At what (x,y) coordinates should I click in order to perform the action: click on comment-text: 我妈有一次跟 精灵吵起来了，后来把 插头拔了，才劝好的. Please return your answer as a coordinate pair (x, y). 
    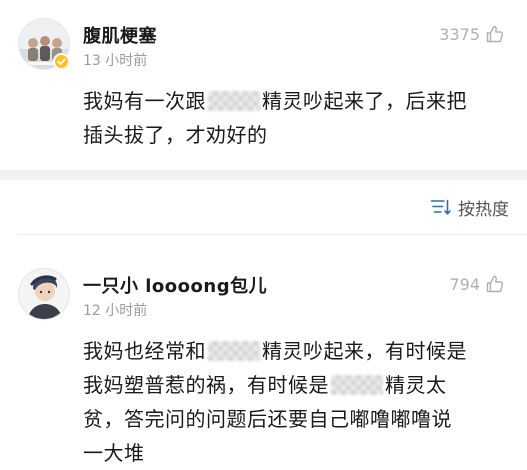
    Looking at the image, I should click on (298, 118).